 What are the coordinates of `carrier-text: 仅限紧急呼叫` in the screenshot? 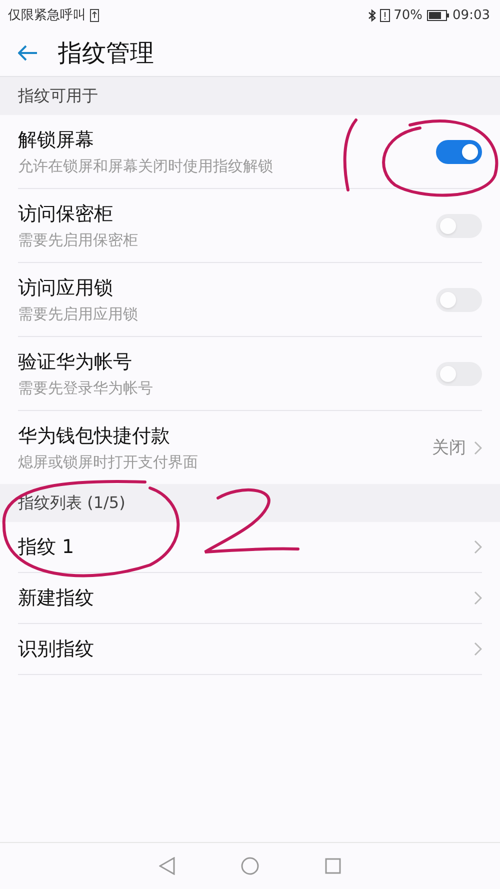 It's located at (47, 15).